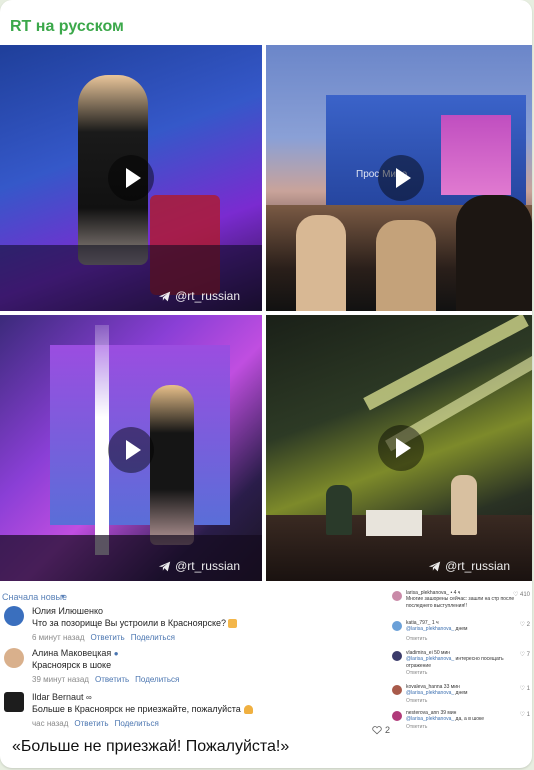 The height and width of the screenshot is (770, 534). Describe the element at coordinates (151, 746) in the screenshot. I see `message-caption: «Больше не приезжай! Пожалуйста!»` at that location.